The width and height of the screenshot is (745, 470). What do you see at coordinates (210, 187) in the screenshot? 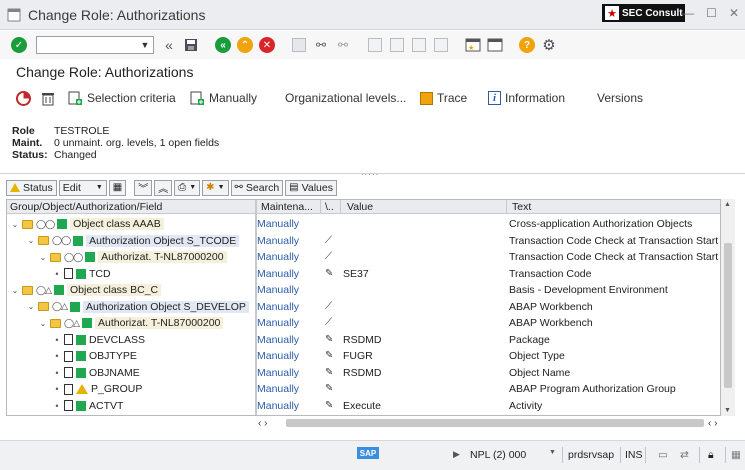
I see `sparkle-icon: ✱` at bounding box center [210, 187].